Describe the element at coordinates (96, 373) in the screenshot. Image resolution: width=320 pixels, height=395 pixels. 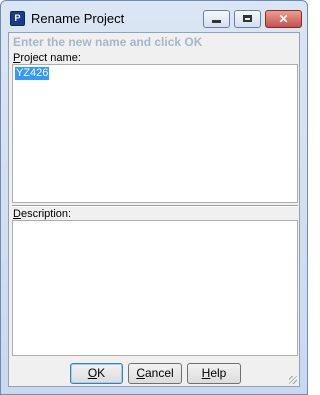
I see `ok-button: OK` at that location.